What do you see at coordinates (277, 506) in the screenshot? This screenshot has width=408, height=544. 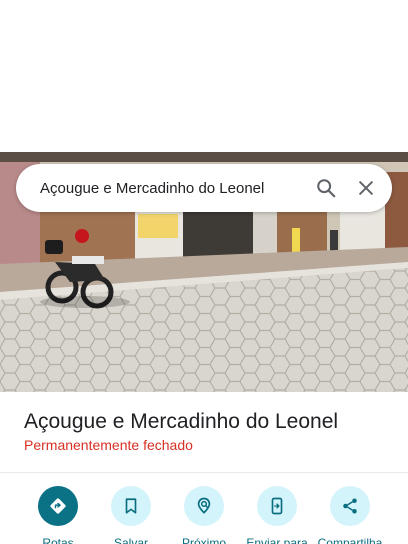 I see `send-to-phone-icon` at bounding box center [277, 506].